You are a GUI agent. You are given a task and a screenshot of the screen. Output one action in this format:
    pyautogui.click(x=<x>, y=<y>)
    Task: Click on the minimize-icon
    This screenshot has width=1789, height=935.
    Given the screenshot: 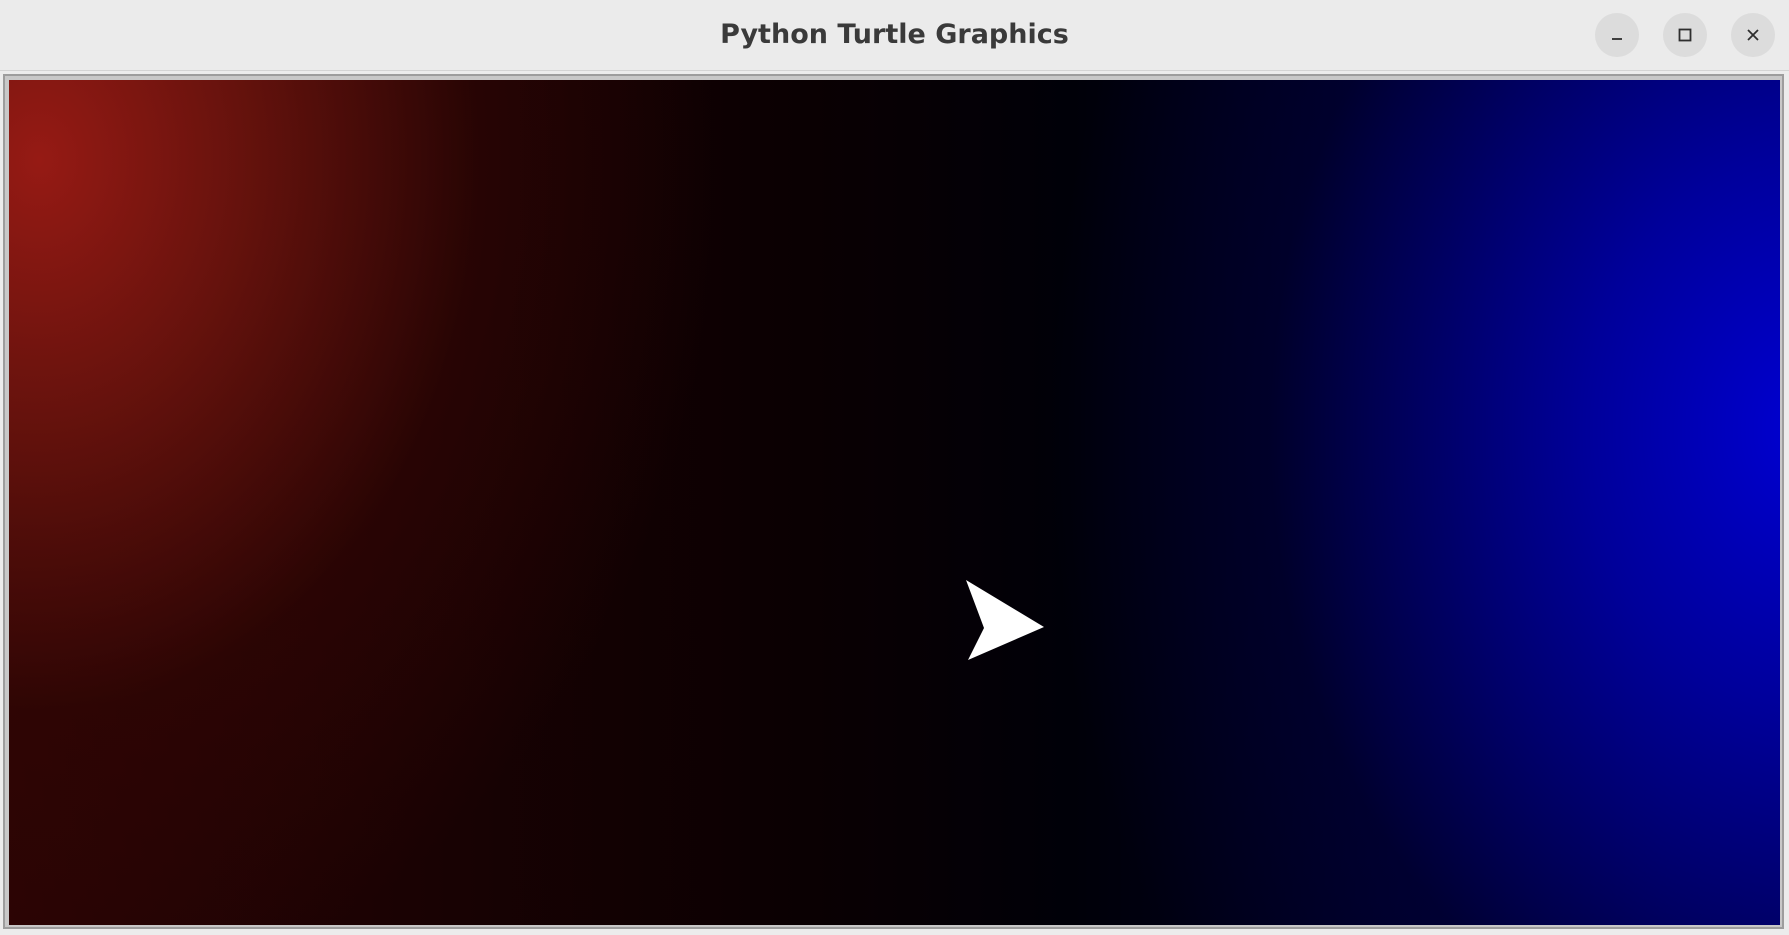 What is the action you would take?
    pyautogui.click(x=1617, y=39)
    